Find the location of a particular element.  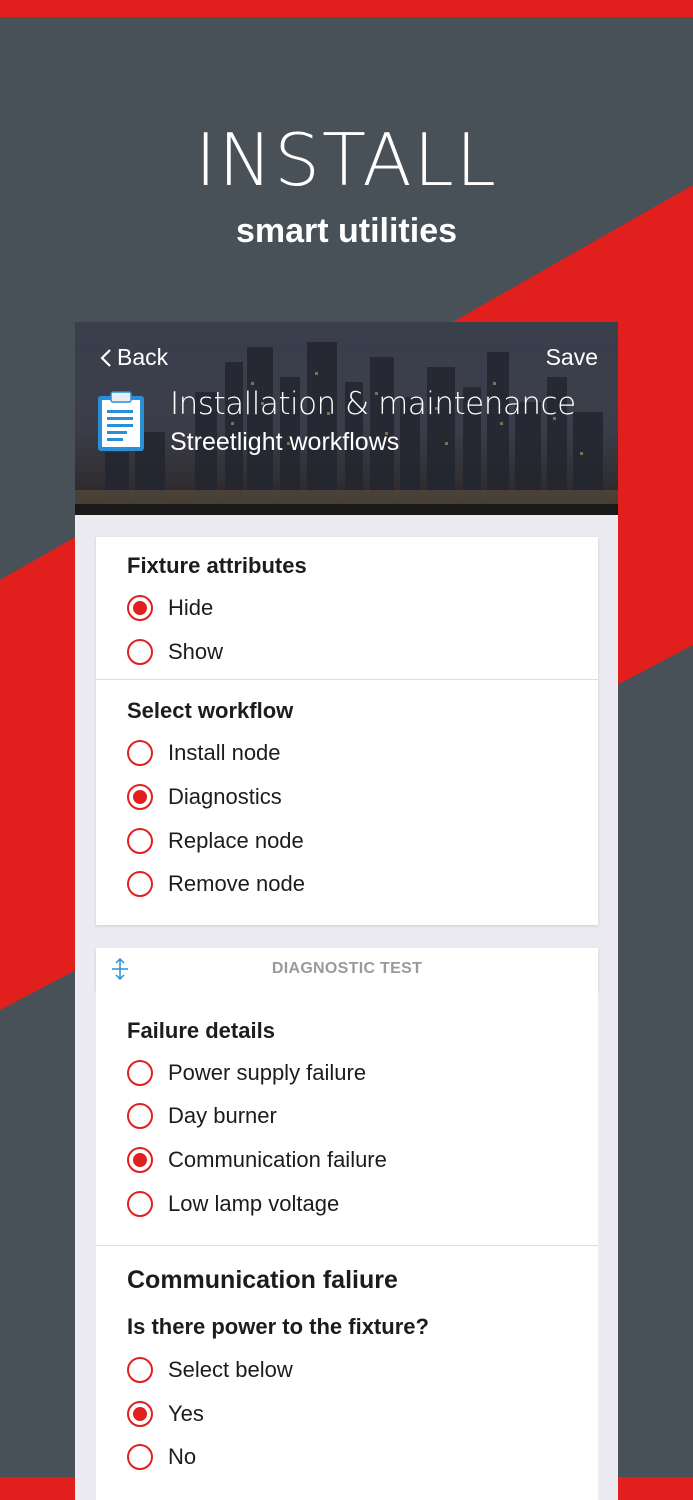

option-label: Show is located at coordinates (196, 651).